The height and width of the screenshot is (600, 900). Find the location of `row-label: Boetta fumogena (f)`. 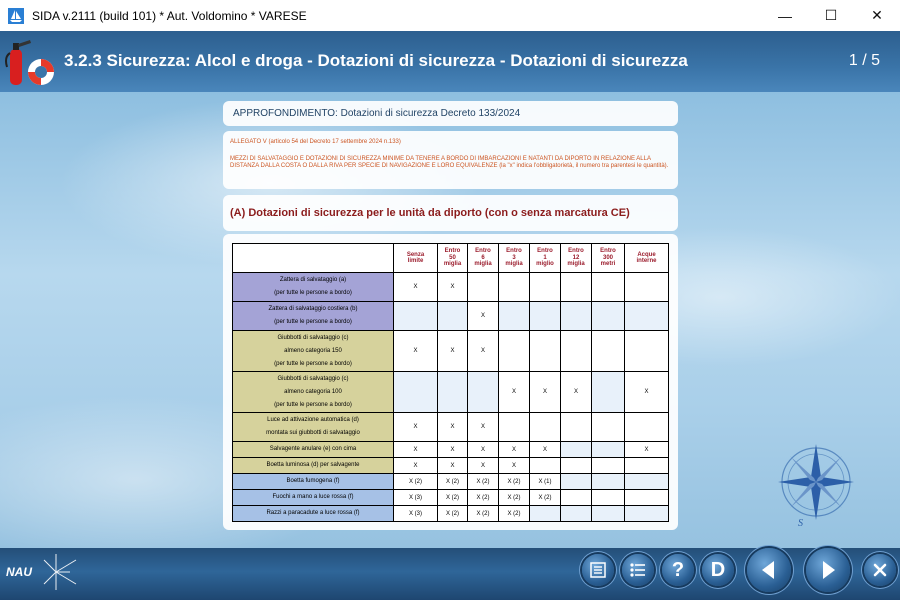

row-label: Boetta fumogena (f) is located at coordinates (313, 481).